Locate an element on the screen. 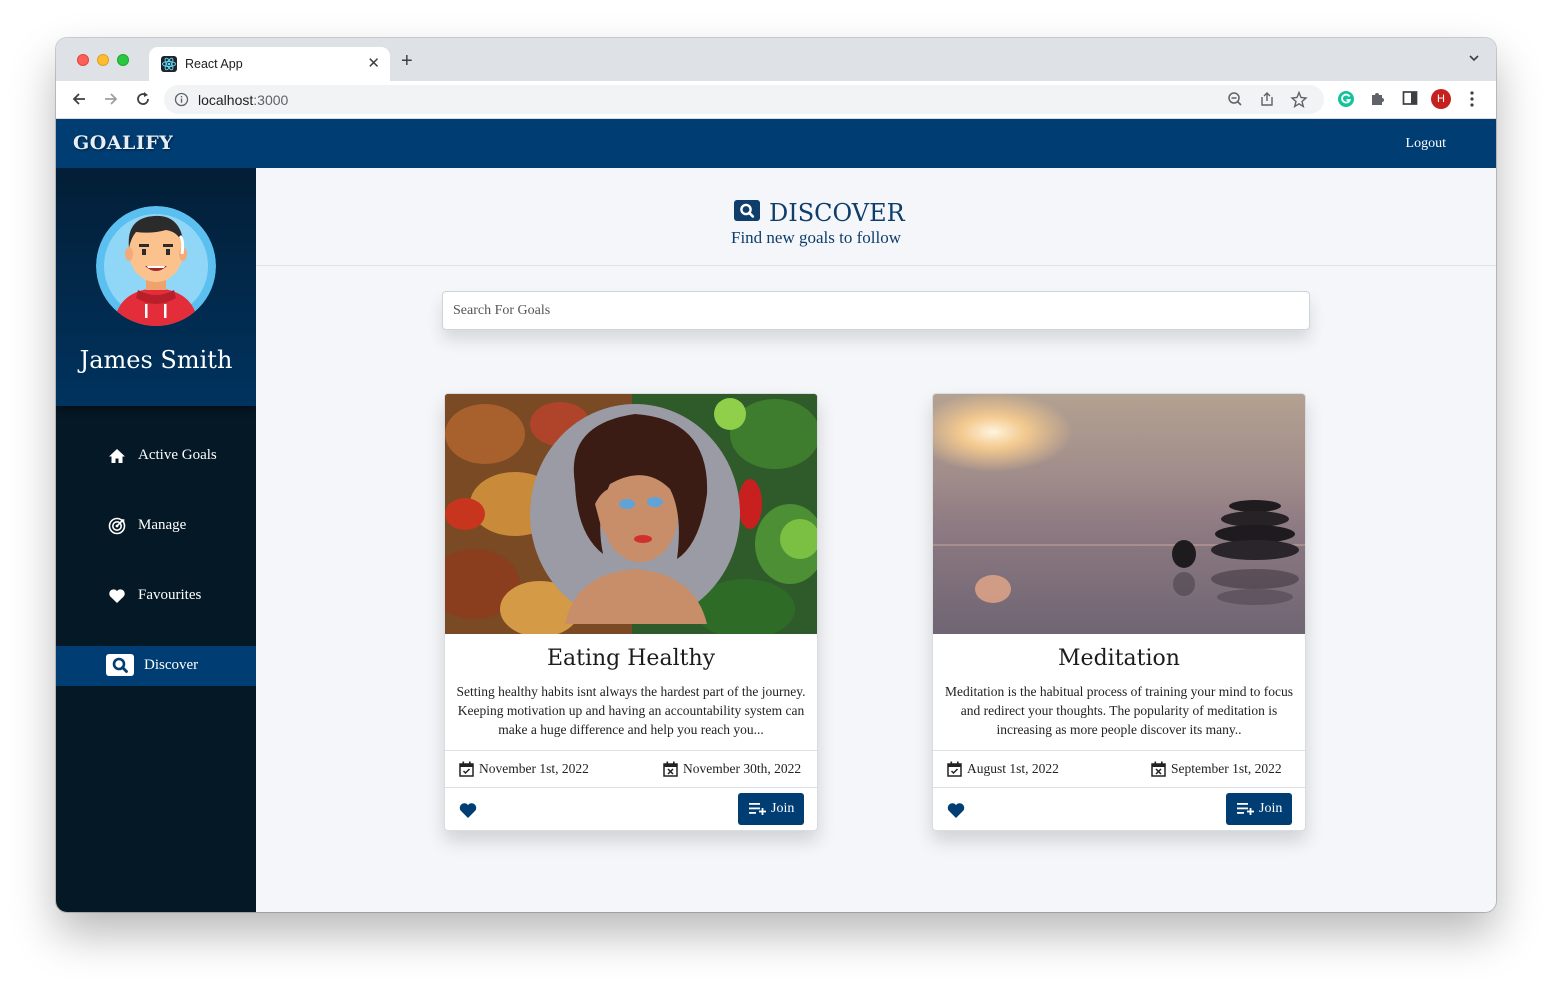 This screenshot has width=1552, height=987. reload-icon is located at coordinates (143, 101).